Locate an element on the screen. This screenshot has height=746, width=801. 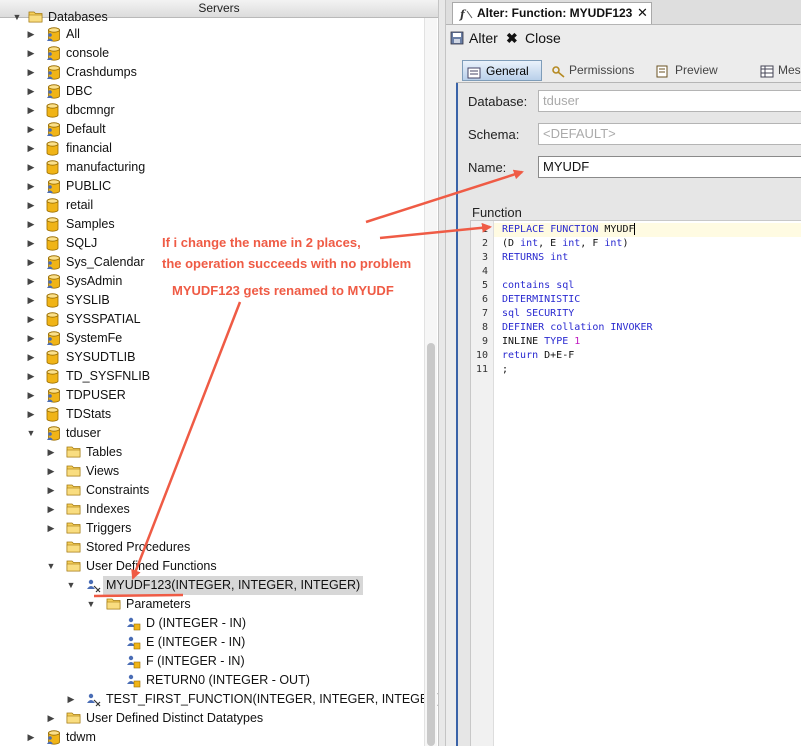
schema-field: <DEFAULT> is located at coordinates (669, 134).